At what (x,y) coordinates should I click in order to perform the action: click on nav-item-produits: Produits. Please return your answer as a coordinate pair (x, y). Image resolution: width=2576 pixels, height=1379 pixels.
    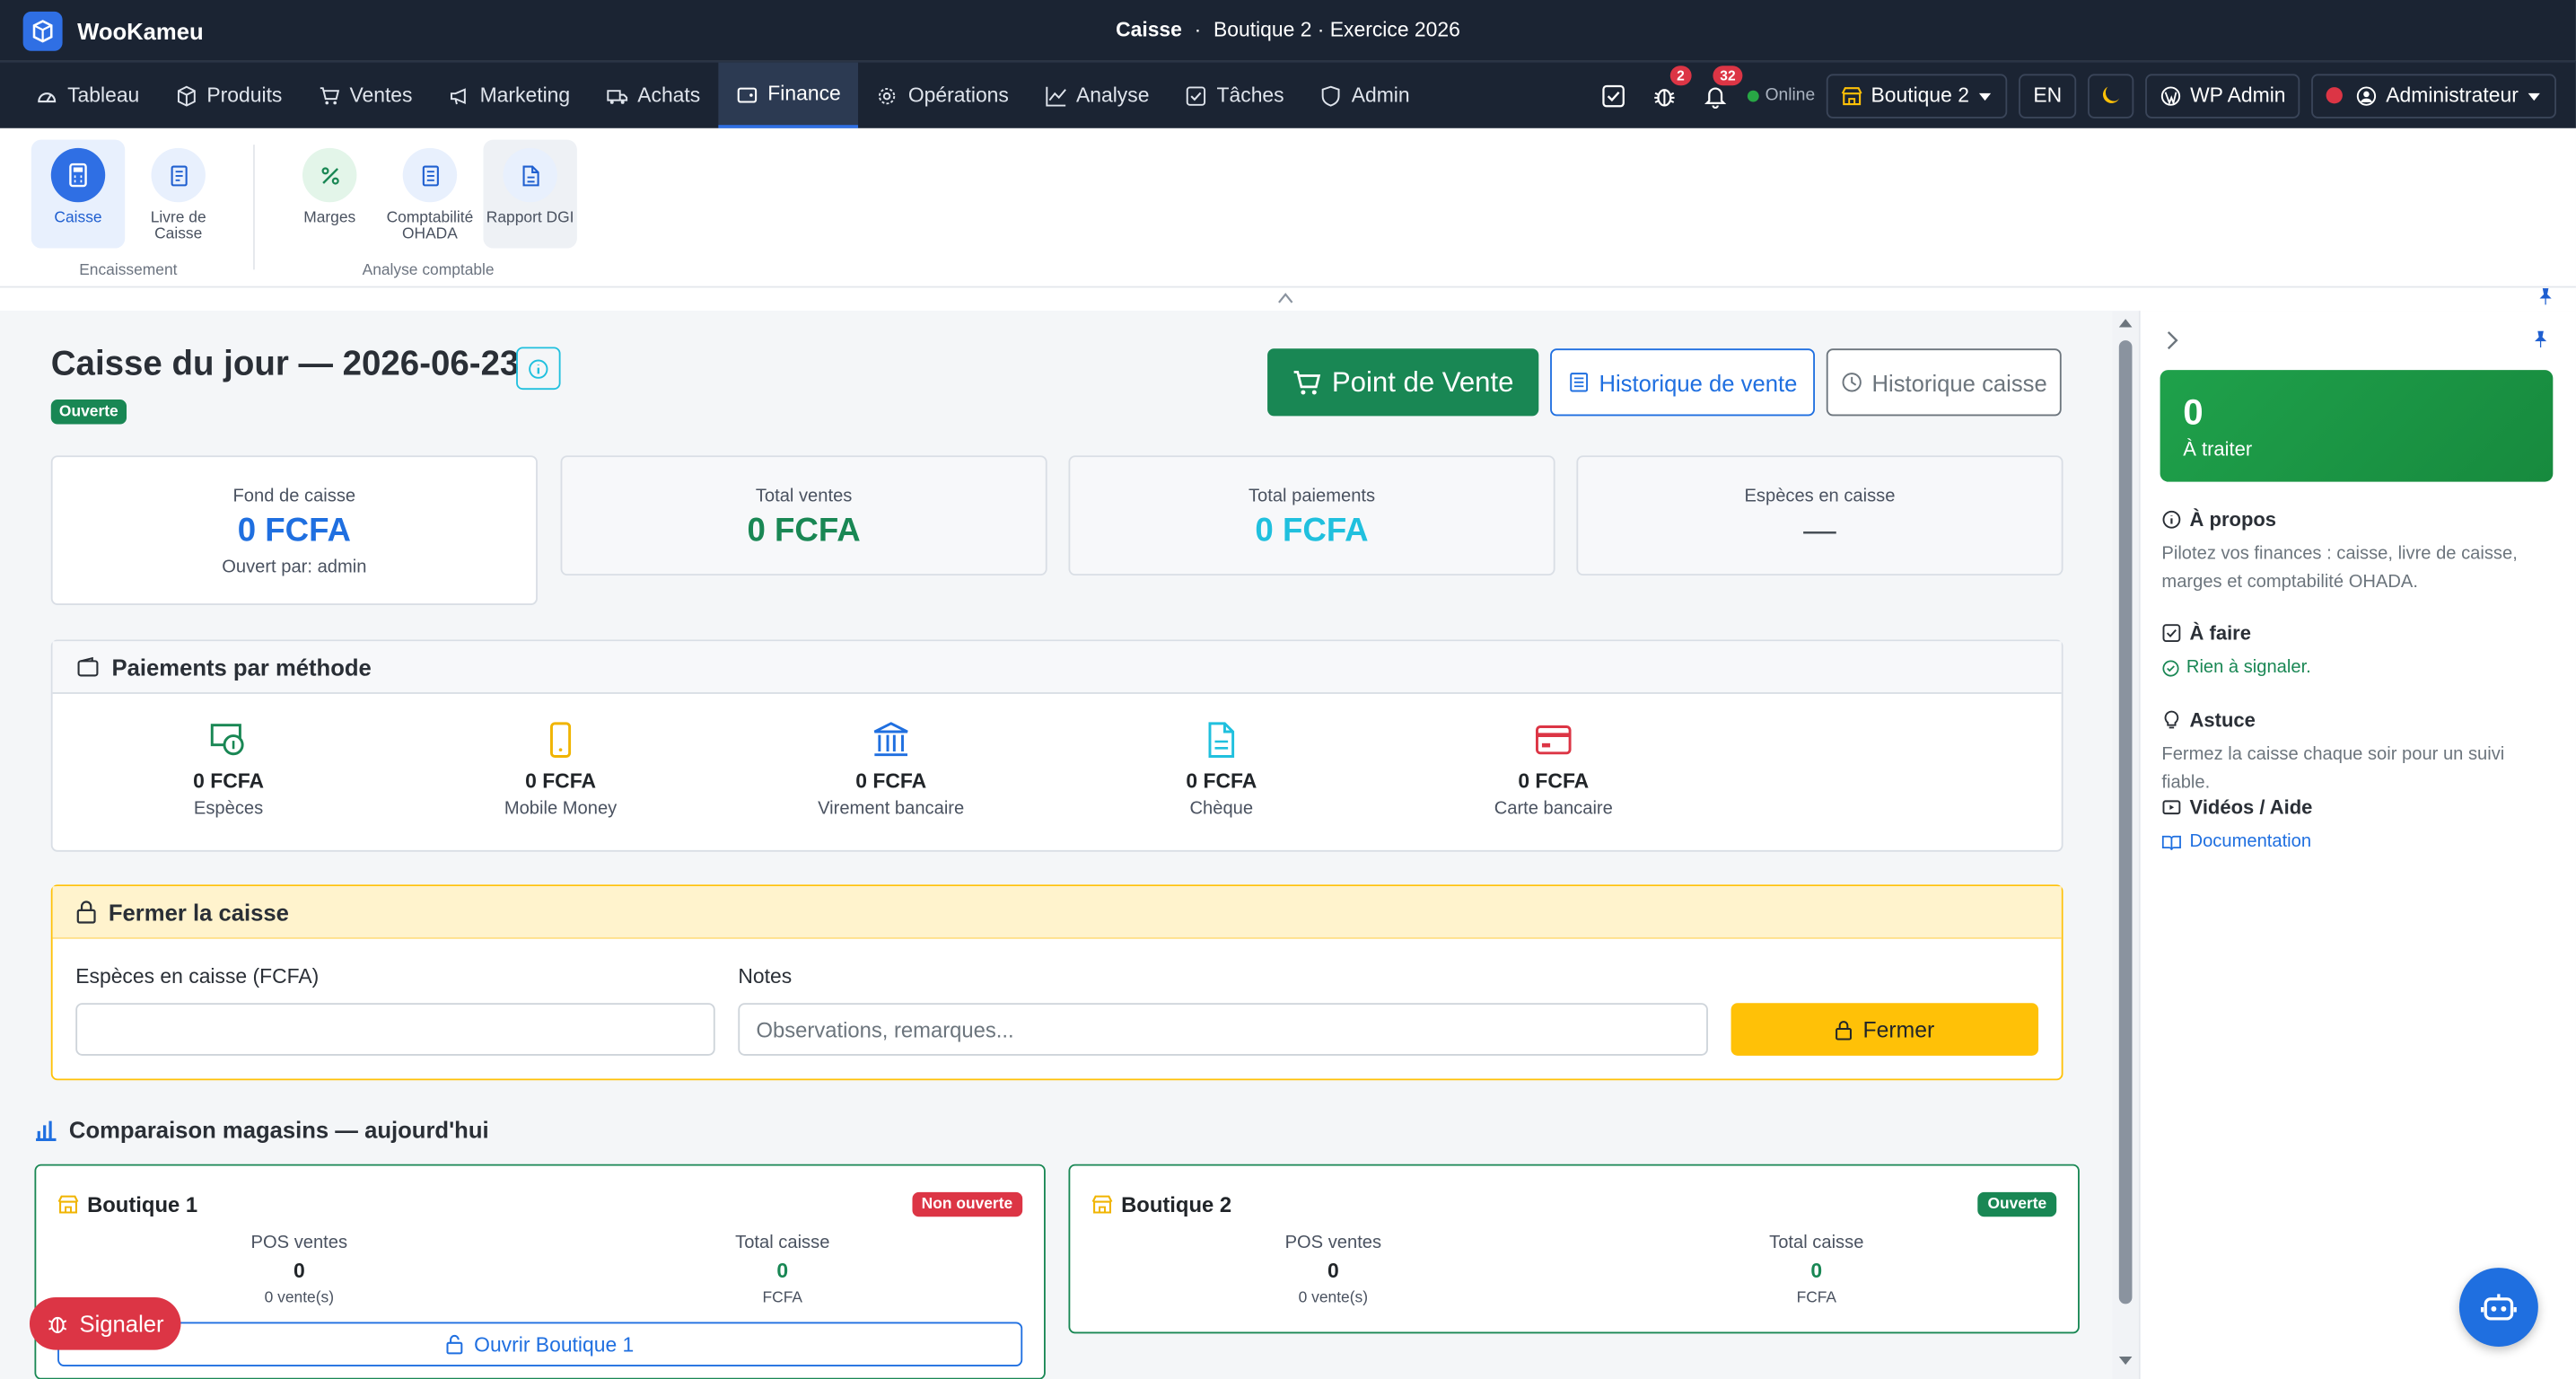
    Looking at the image, I should click on (228, 96).